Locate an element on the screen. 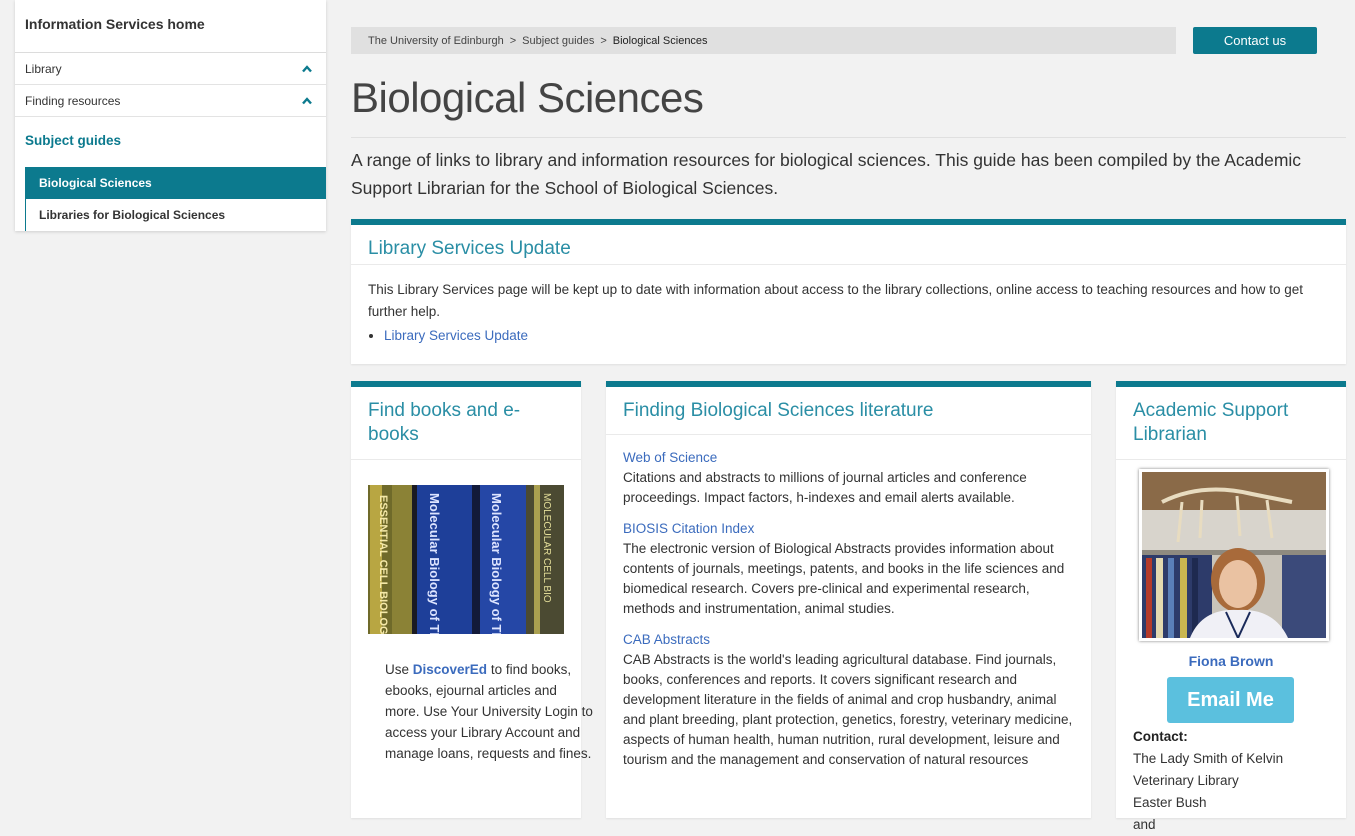 This screenshot has width=1355, height=836. book-spine-3: Molecular Biology of THE CELL is located at coordinates (496, 563).